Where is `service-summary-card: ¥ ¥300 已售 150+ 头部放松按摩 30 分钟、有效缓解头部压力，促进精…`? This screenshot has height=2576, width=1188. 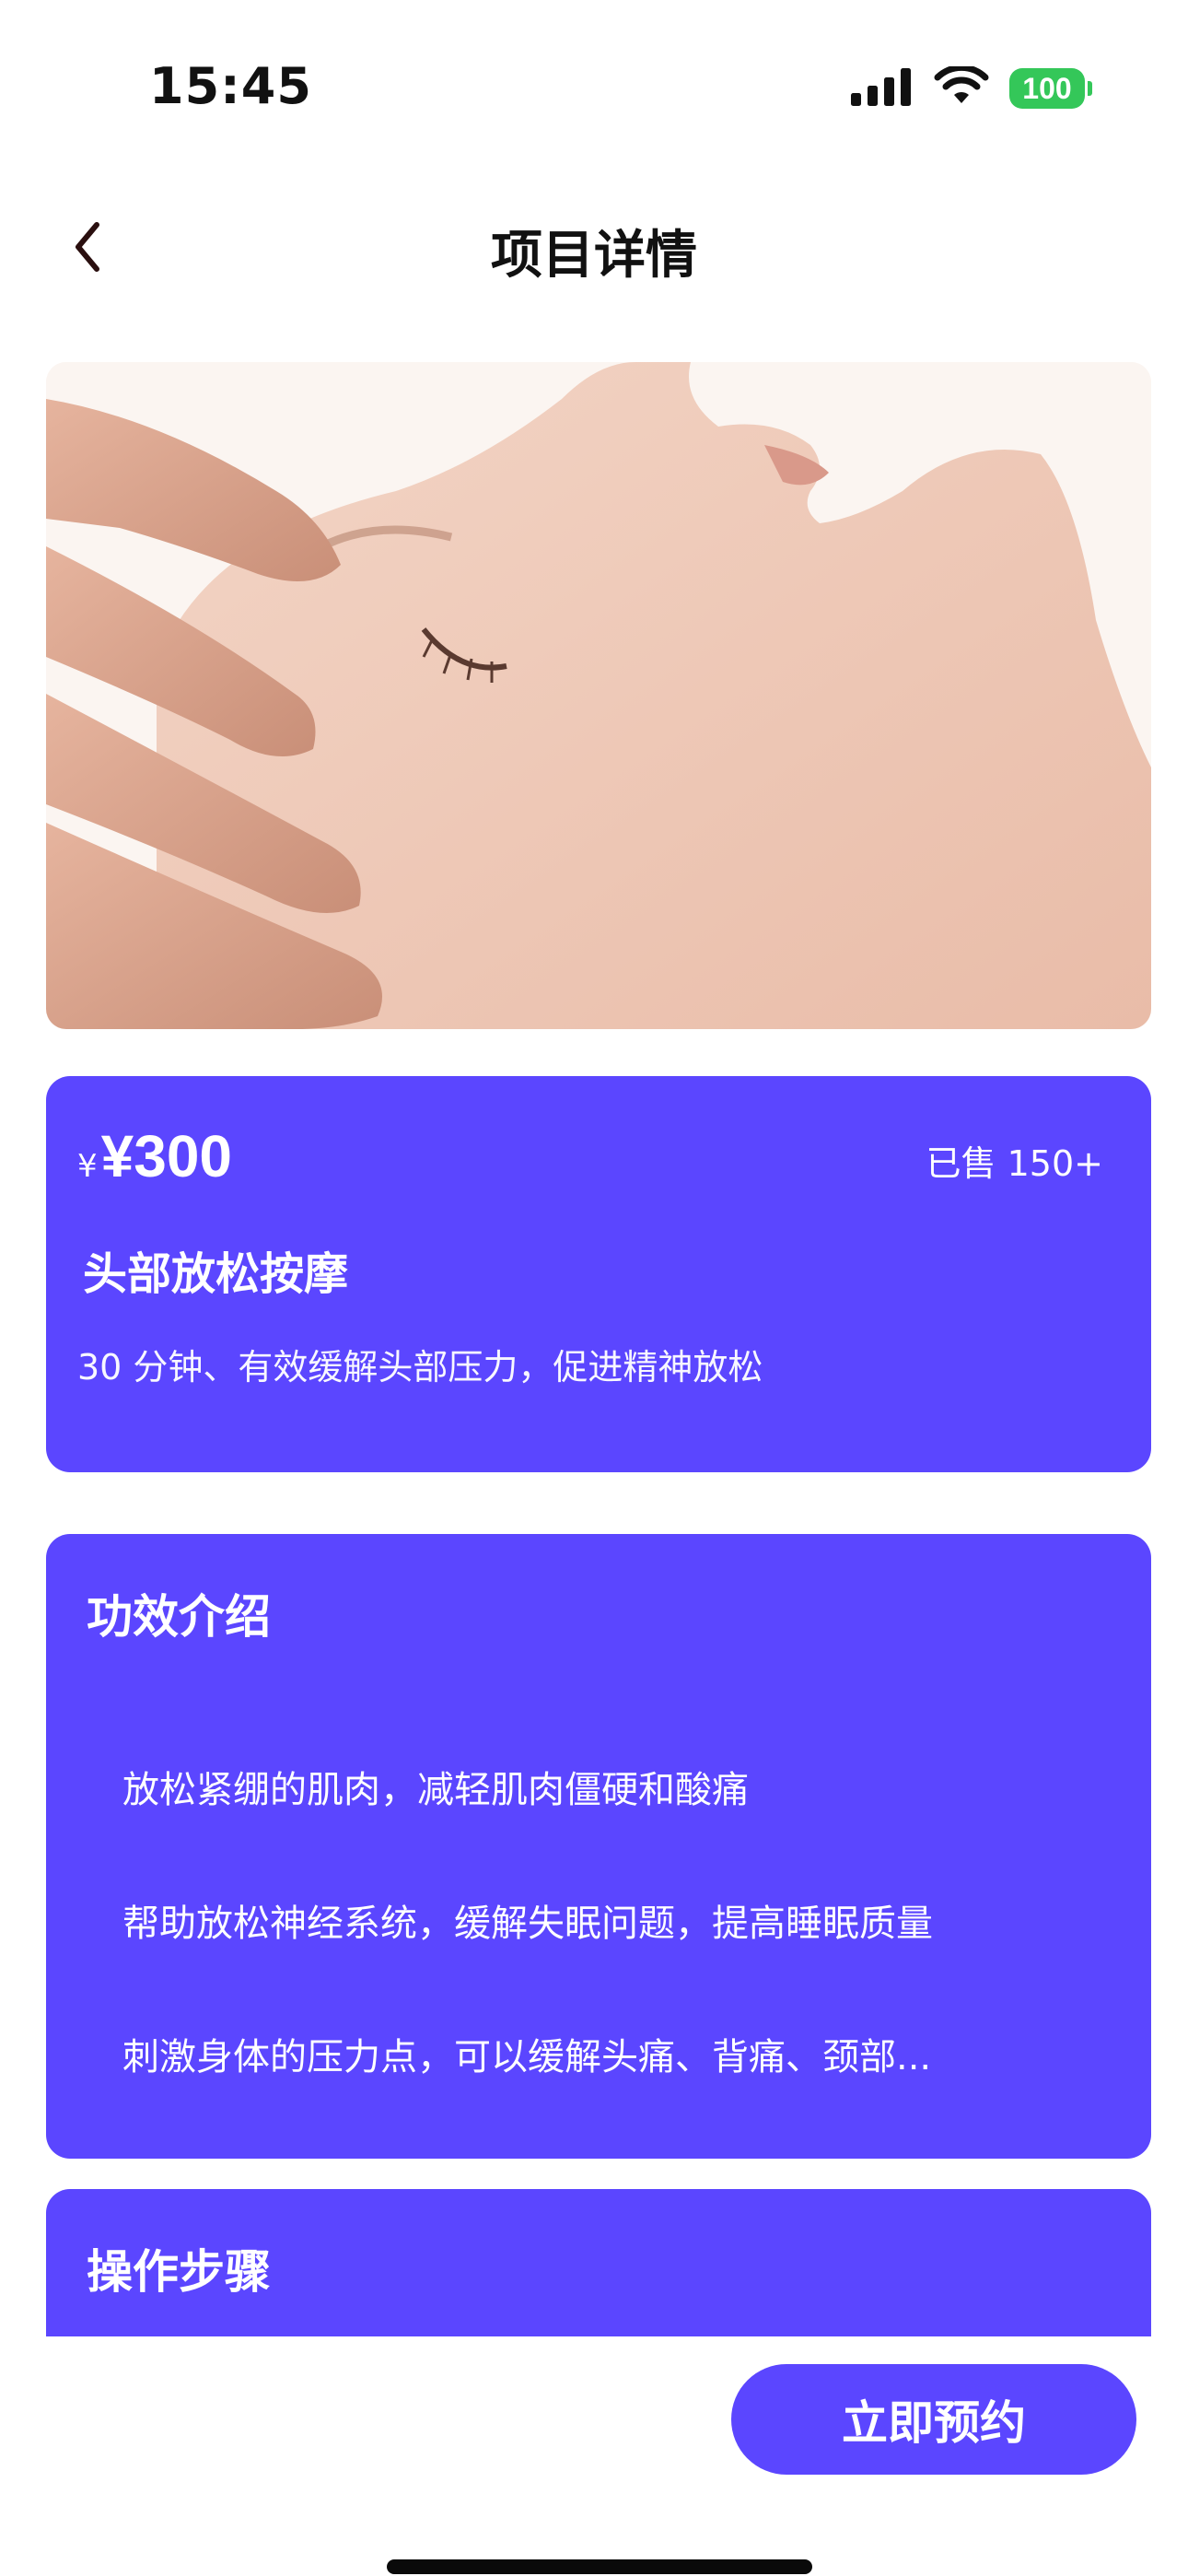 service-summary-card: ¥ ¥300 已售 150+ 头部放松按摩 30 分钟、有效缓解头部压力，促进精… is located at coordinates (598, 1274).